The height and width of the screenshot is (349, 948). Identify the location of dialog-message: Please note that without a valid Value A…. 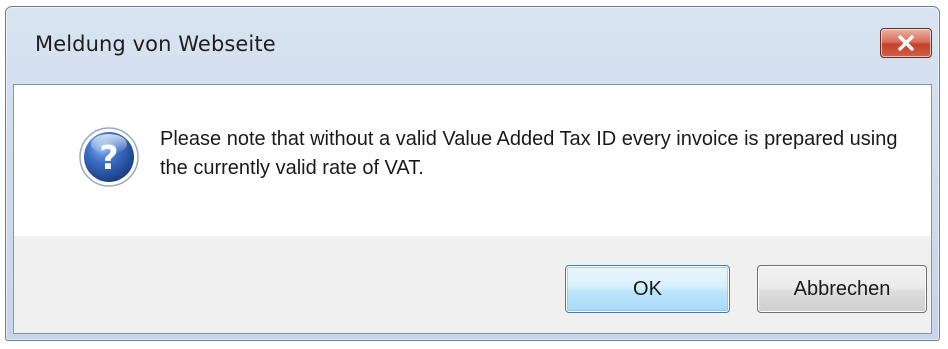
(529, 153).